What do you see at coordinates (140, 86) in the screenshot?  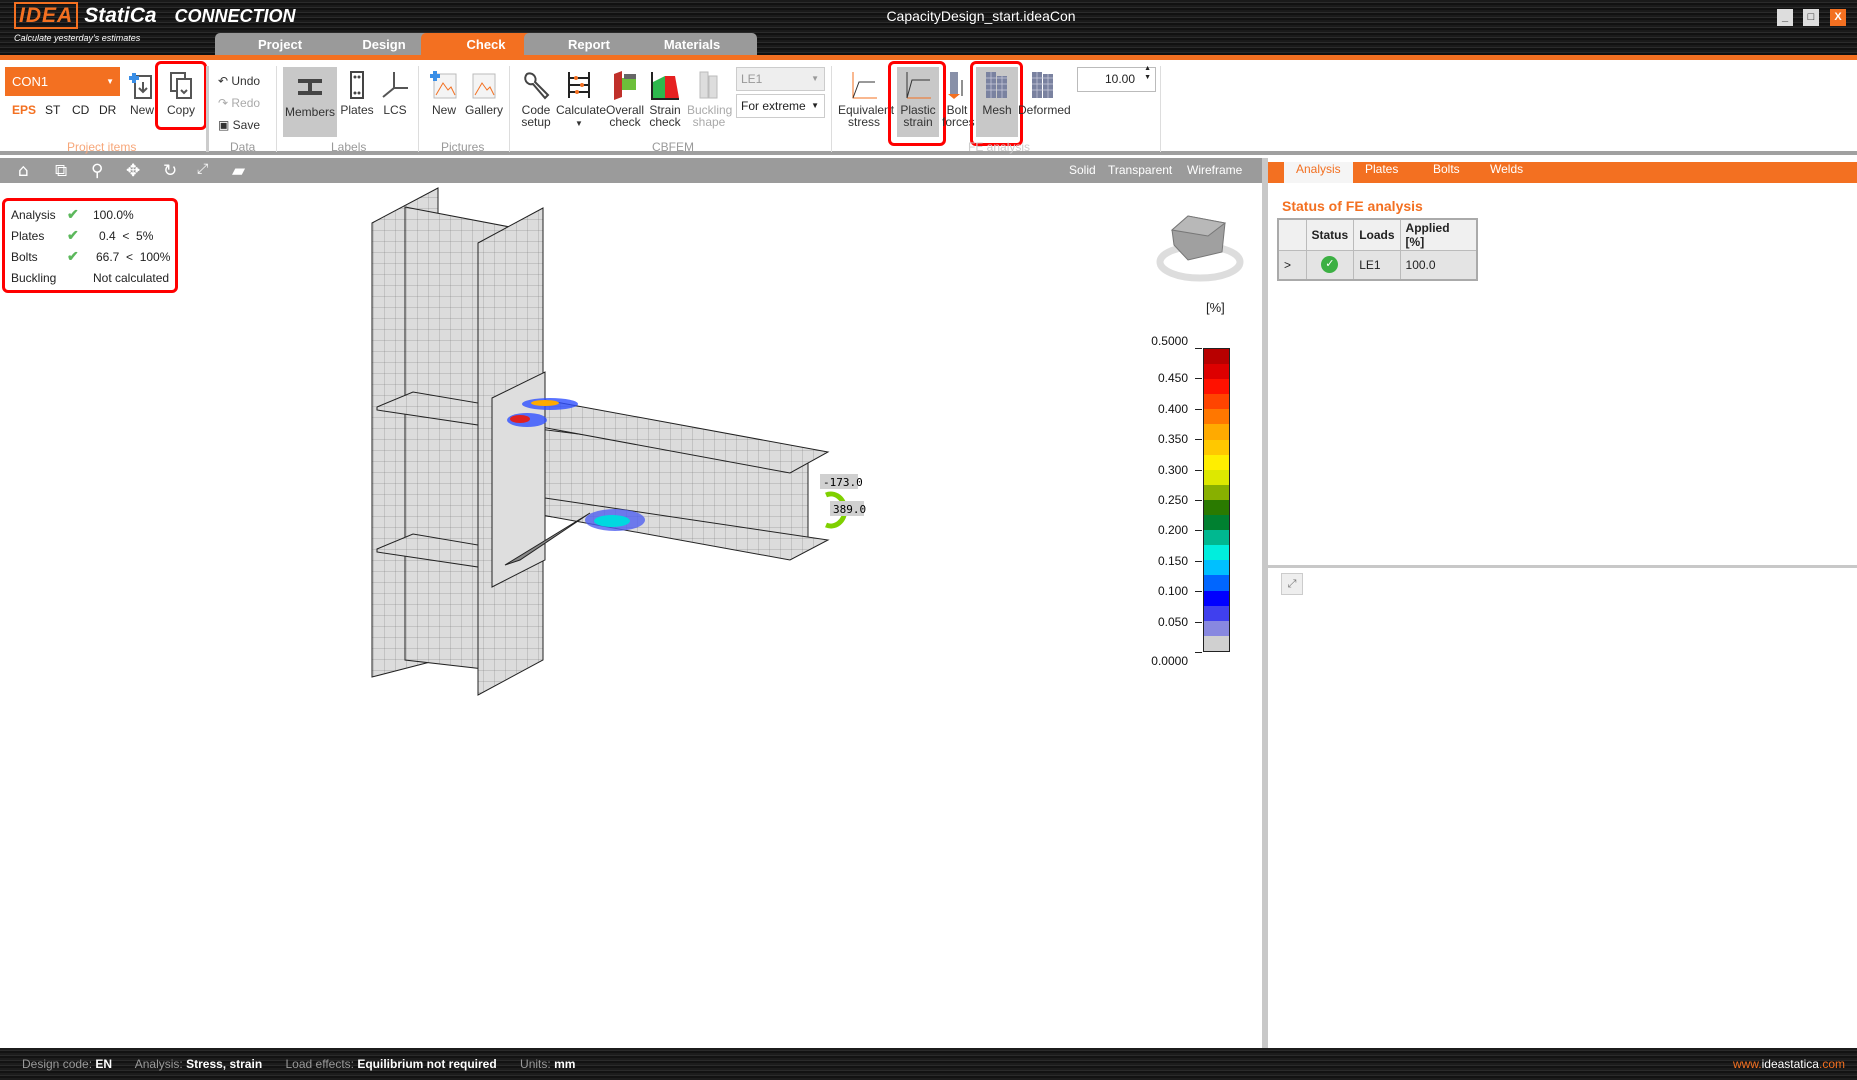 I see `new-item-icon` at bounding box center [140, 86].